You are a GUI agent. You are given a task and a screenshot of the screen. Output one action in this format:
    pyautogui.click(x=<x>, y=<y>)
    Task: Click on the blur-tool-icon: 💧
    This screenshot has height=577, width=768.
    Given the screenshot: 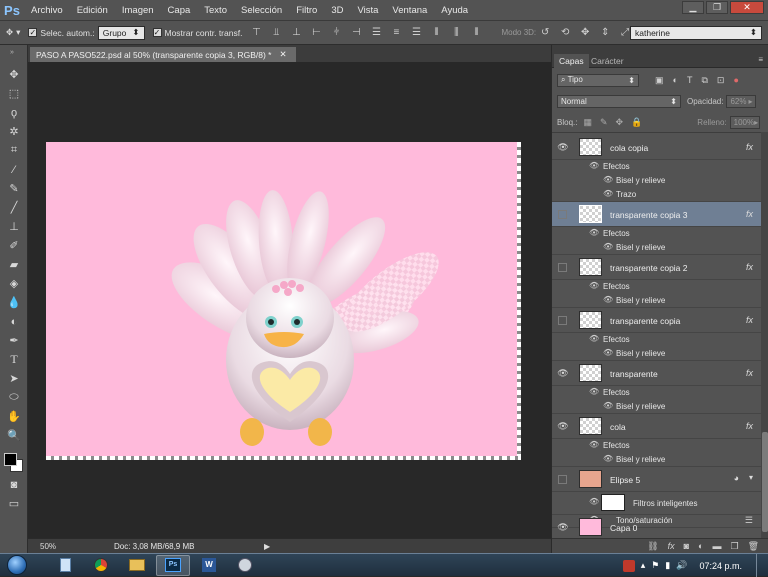 What is the action you would take?
    pyautogui.click(x=14, y=302)
    